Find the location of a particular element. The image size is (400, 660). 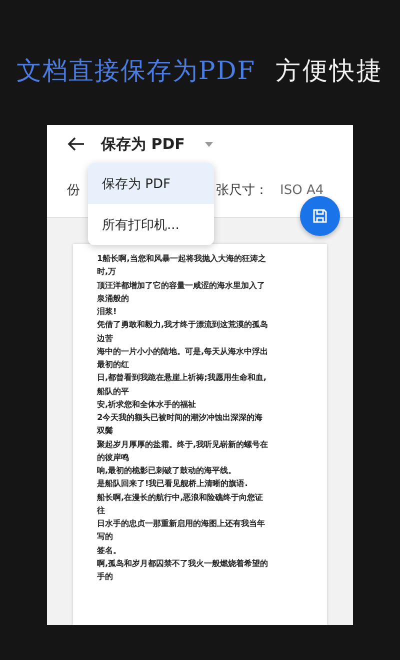

document-text-line: 2今天我的额头已被时间的潮汐冲蚀出深深的海 is located at coordinates (180, 417).